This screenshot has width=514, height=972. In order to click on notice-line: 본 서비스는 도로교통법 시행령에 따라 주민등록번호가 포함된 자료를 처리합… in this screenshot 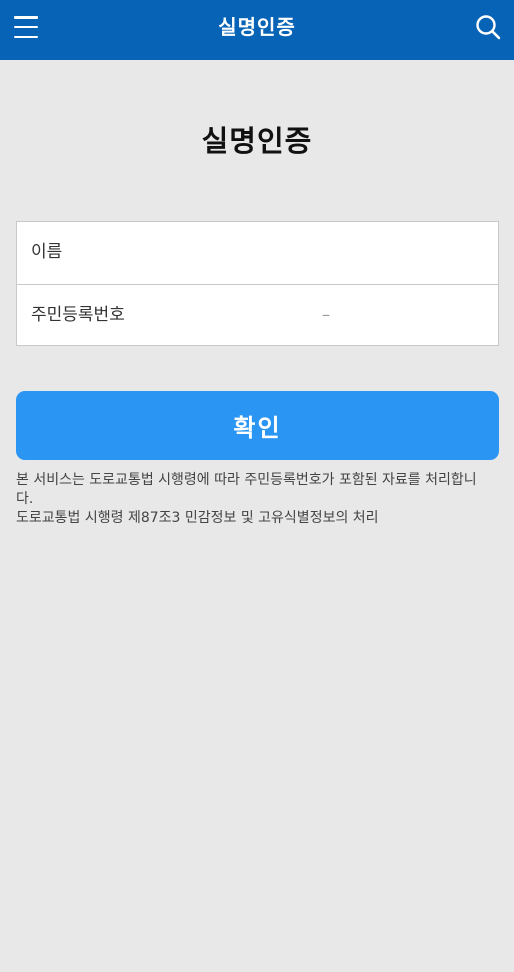, I will do `click(246, 489)`.